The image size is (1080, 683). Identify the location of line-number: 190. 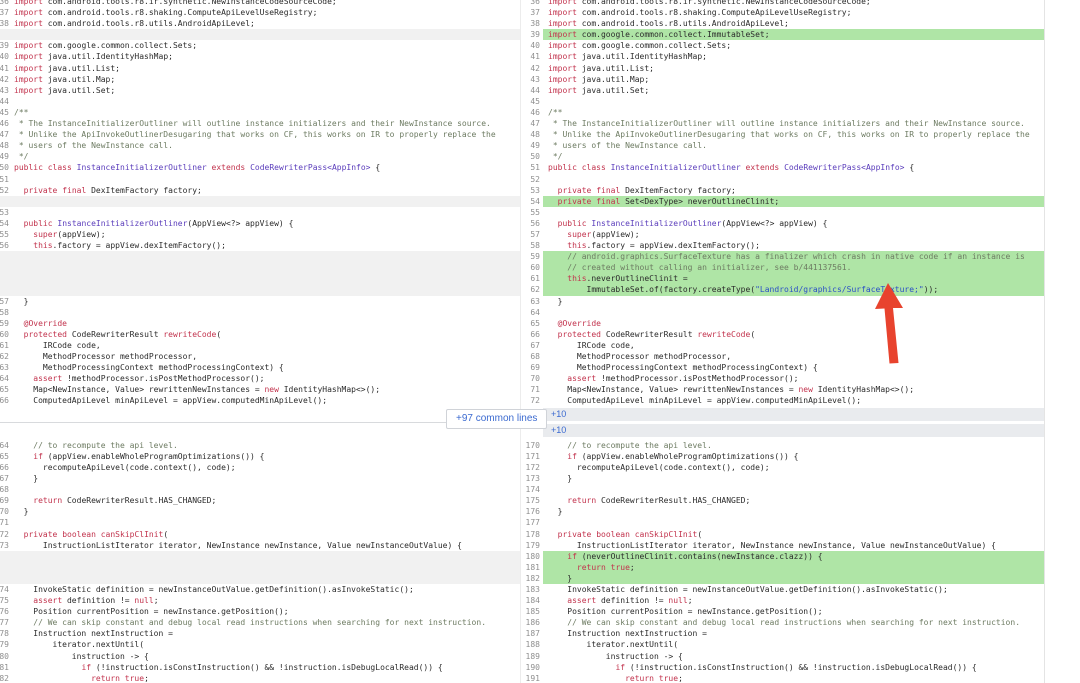
(532, 667).